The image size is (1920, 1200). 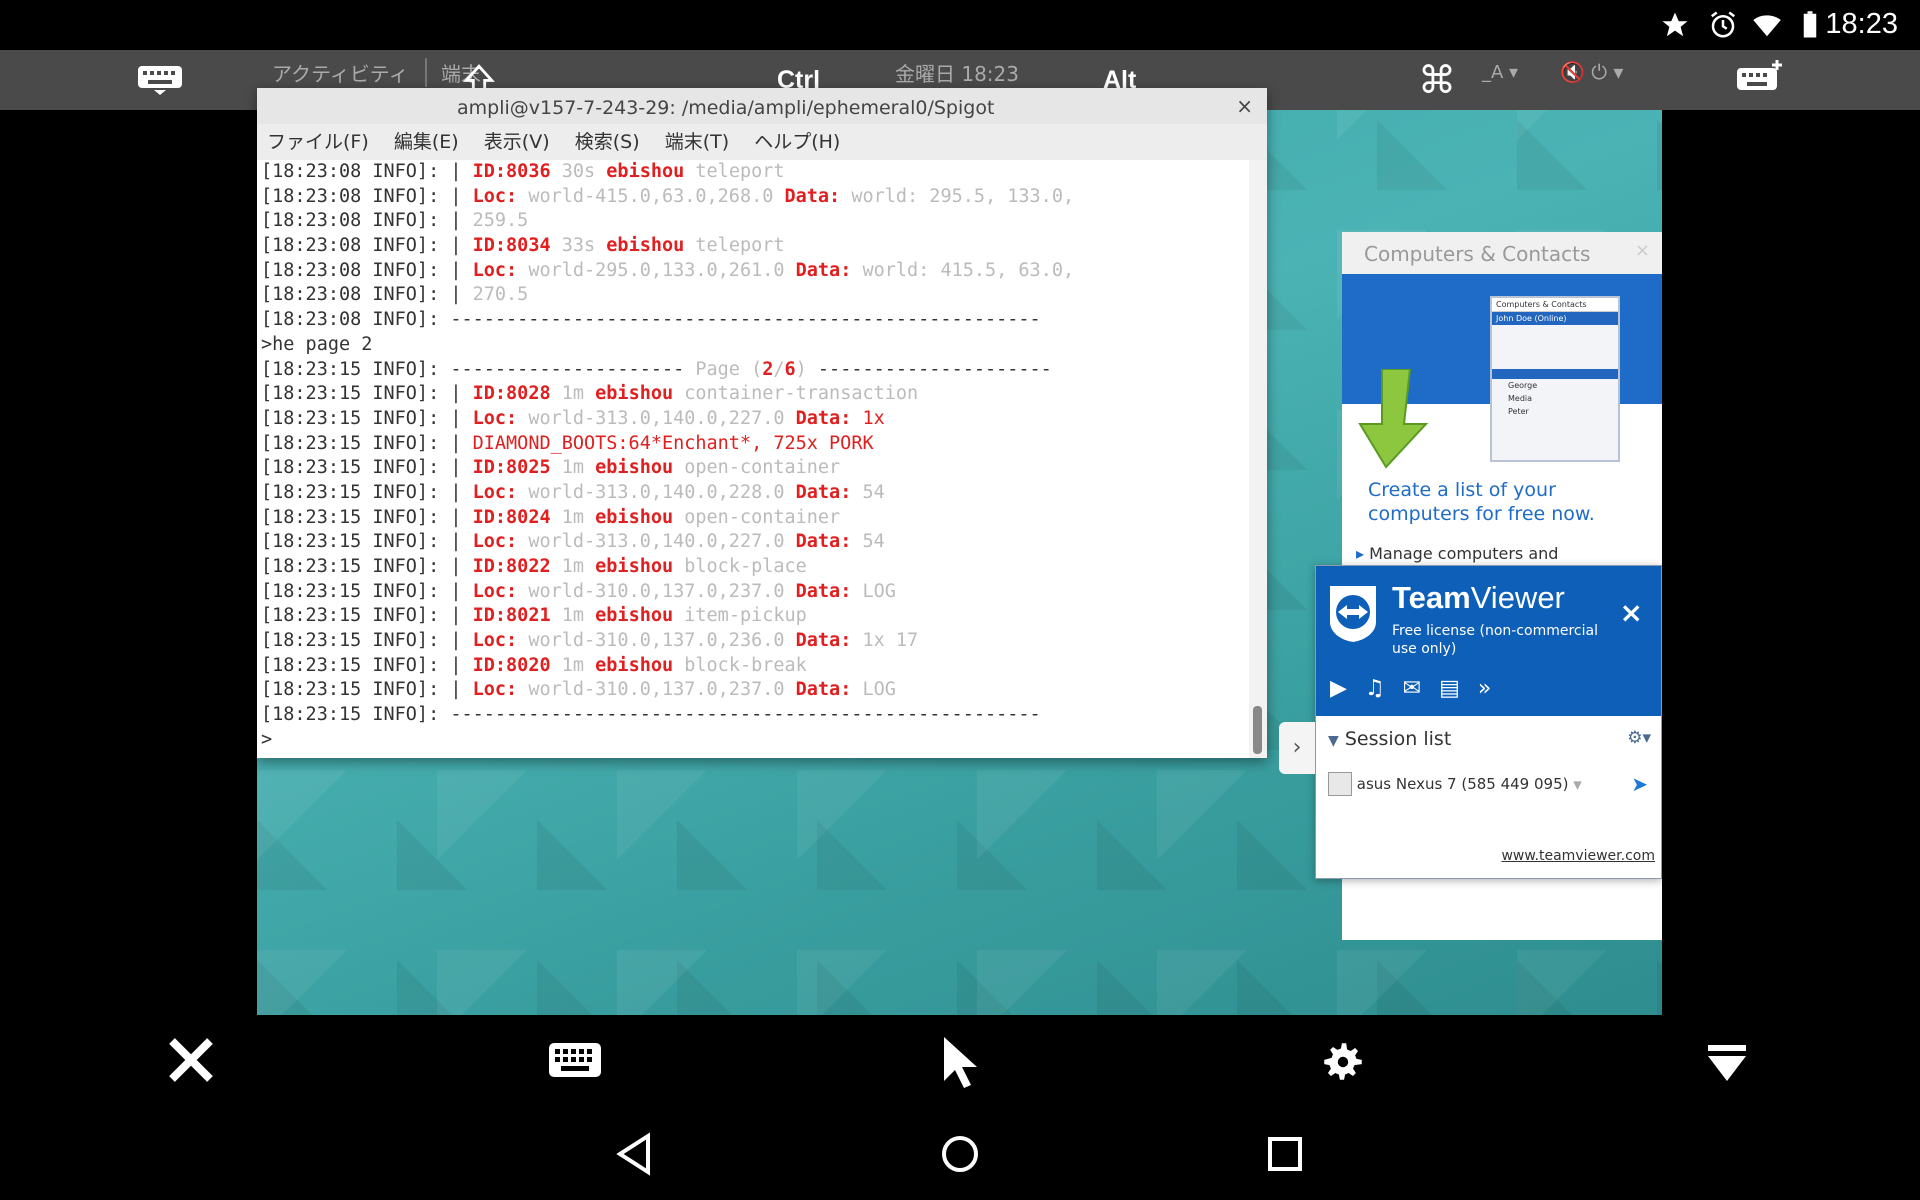 What do you see at coordinates (1437, 80) in the screenshot?
I see `command-key-icon: ⌘` at bounding box center [1437, 80].